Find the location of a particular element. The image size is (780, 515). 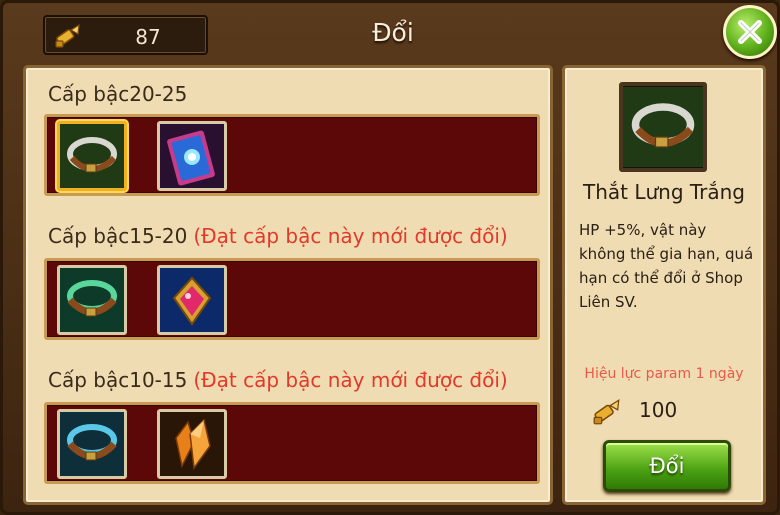

item-slot-blue-belt is located at coordinates (92, 444).